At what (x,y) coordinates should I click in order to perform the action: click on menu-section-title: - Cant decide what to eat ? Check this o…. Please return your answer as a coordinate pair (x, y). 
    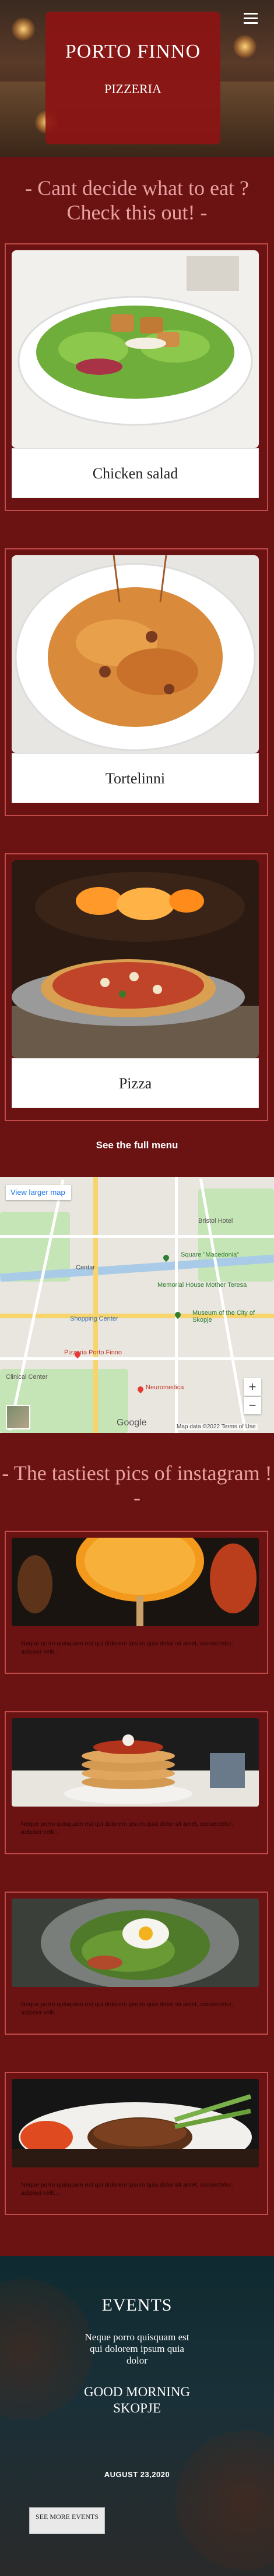
    Looking at the image, I should click on (137, 200).